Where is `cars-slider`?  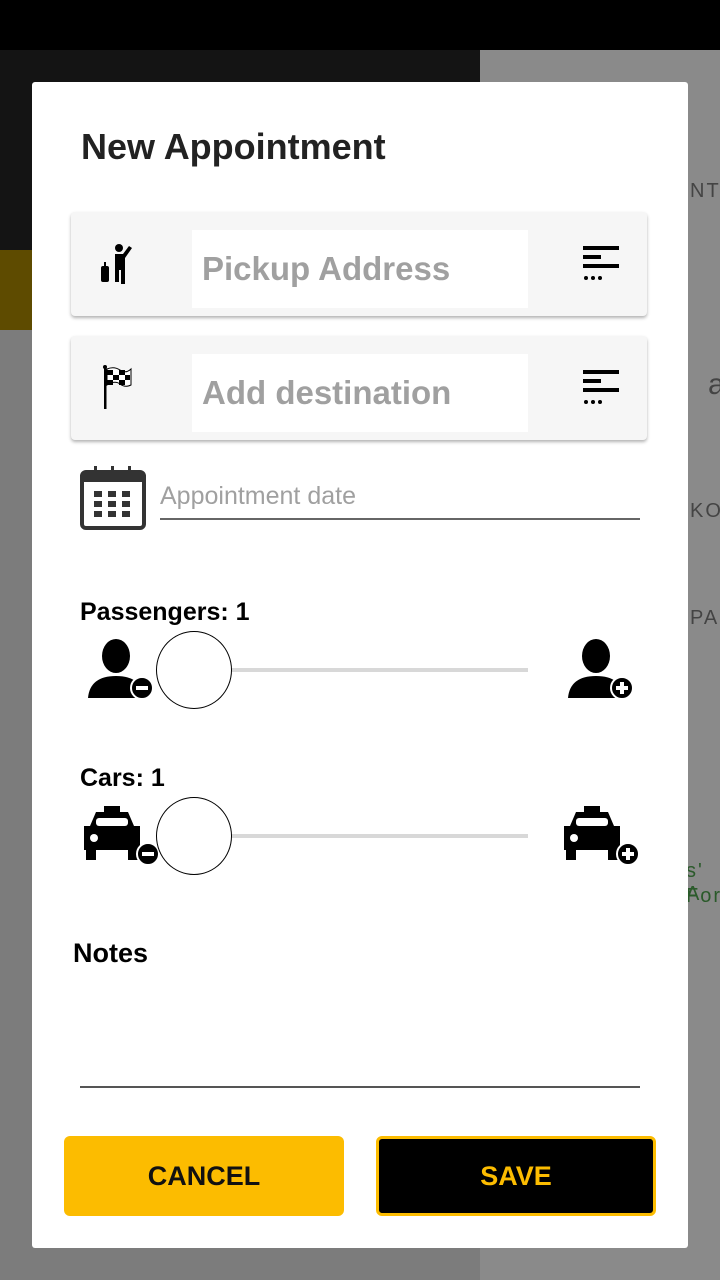 cars-slider is located at coordinates (342, 836).